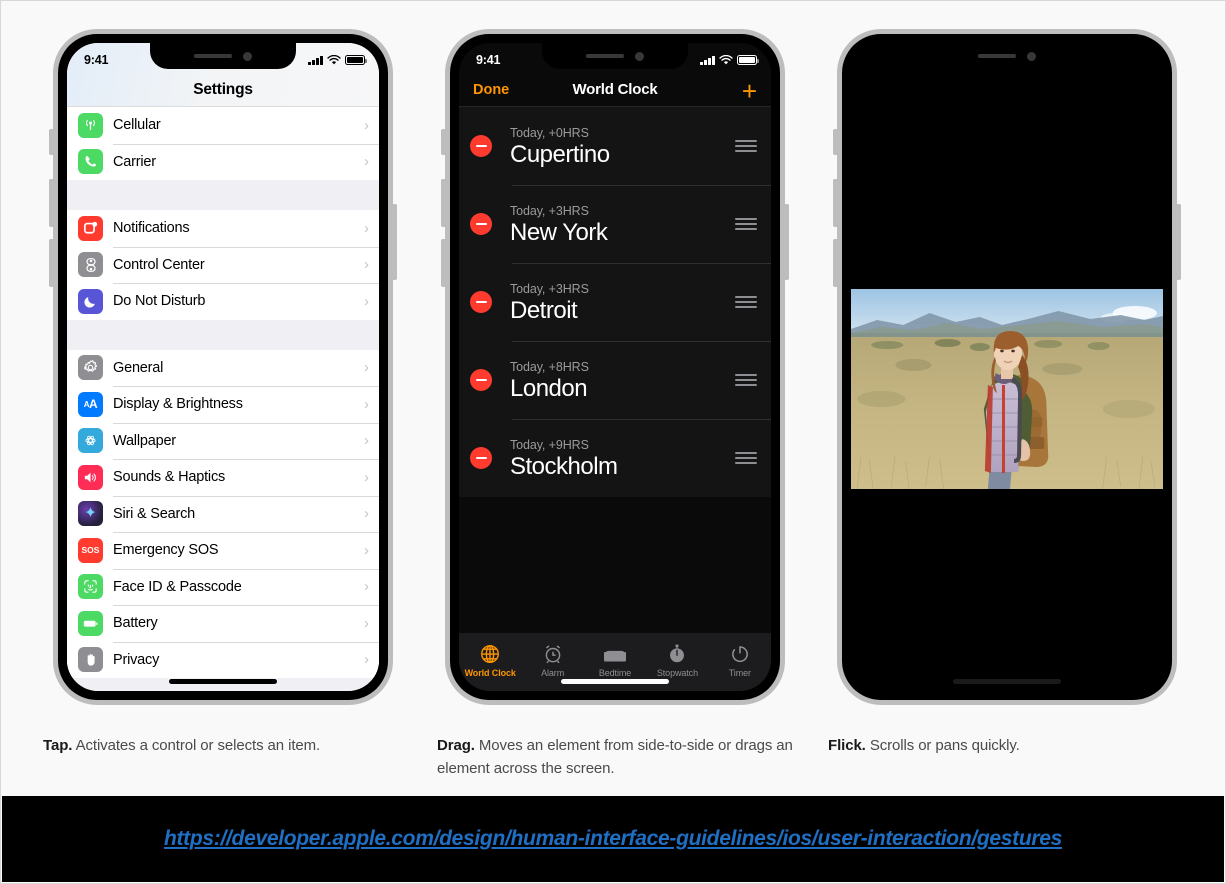  Describe the element at coordinates (490, 672) in the screenshot. I see `tab-label: World Clock` at that location.